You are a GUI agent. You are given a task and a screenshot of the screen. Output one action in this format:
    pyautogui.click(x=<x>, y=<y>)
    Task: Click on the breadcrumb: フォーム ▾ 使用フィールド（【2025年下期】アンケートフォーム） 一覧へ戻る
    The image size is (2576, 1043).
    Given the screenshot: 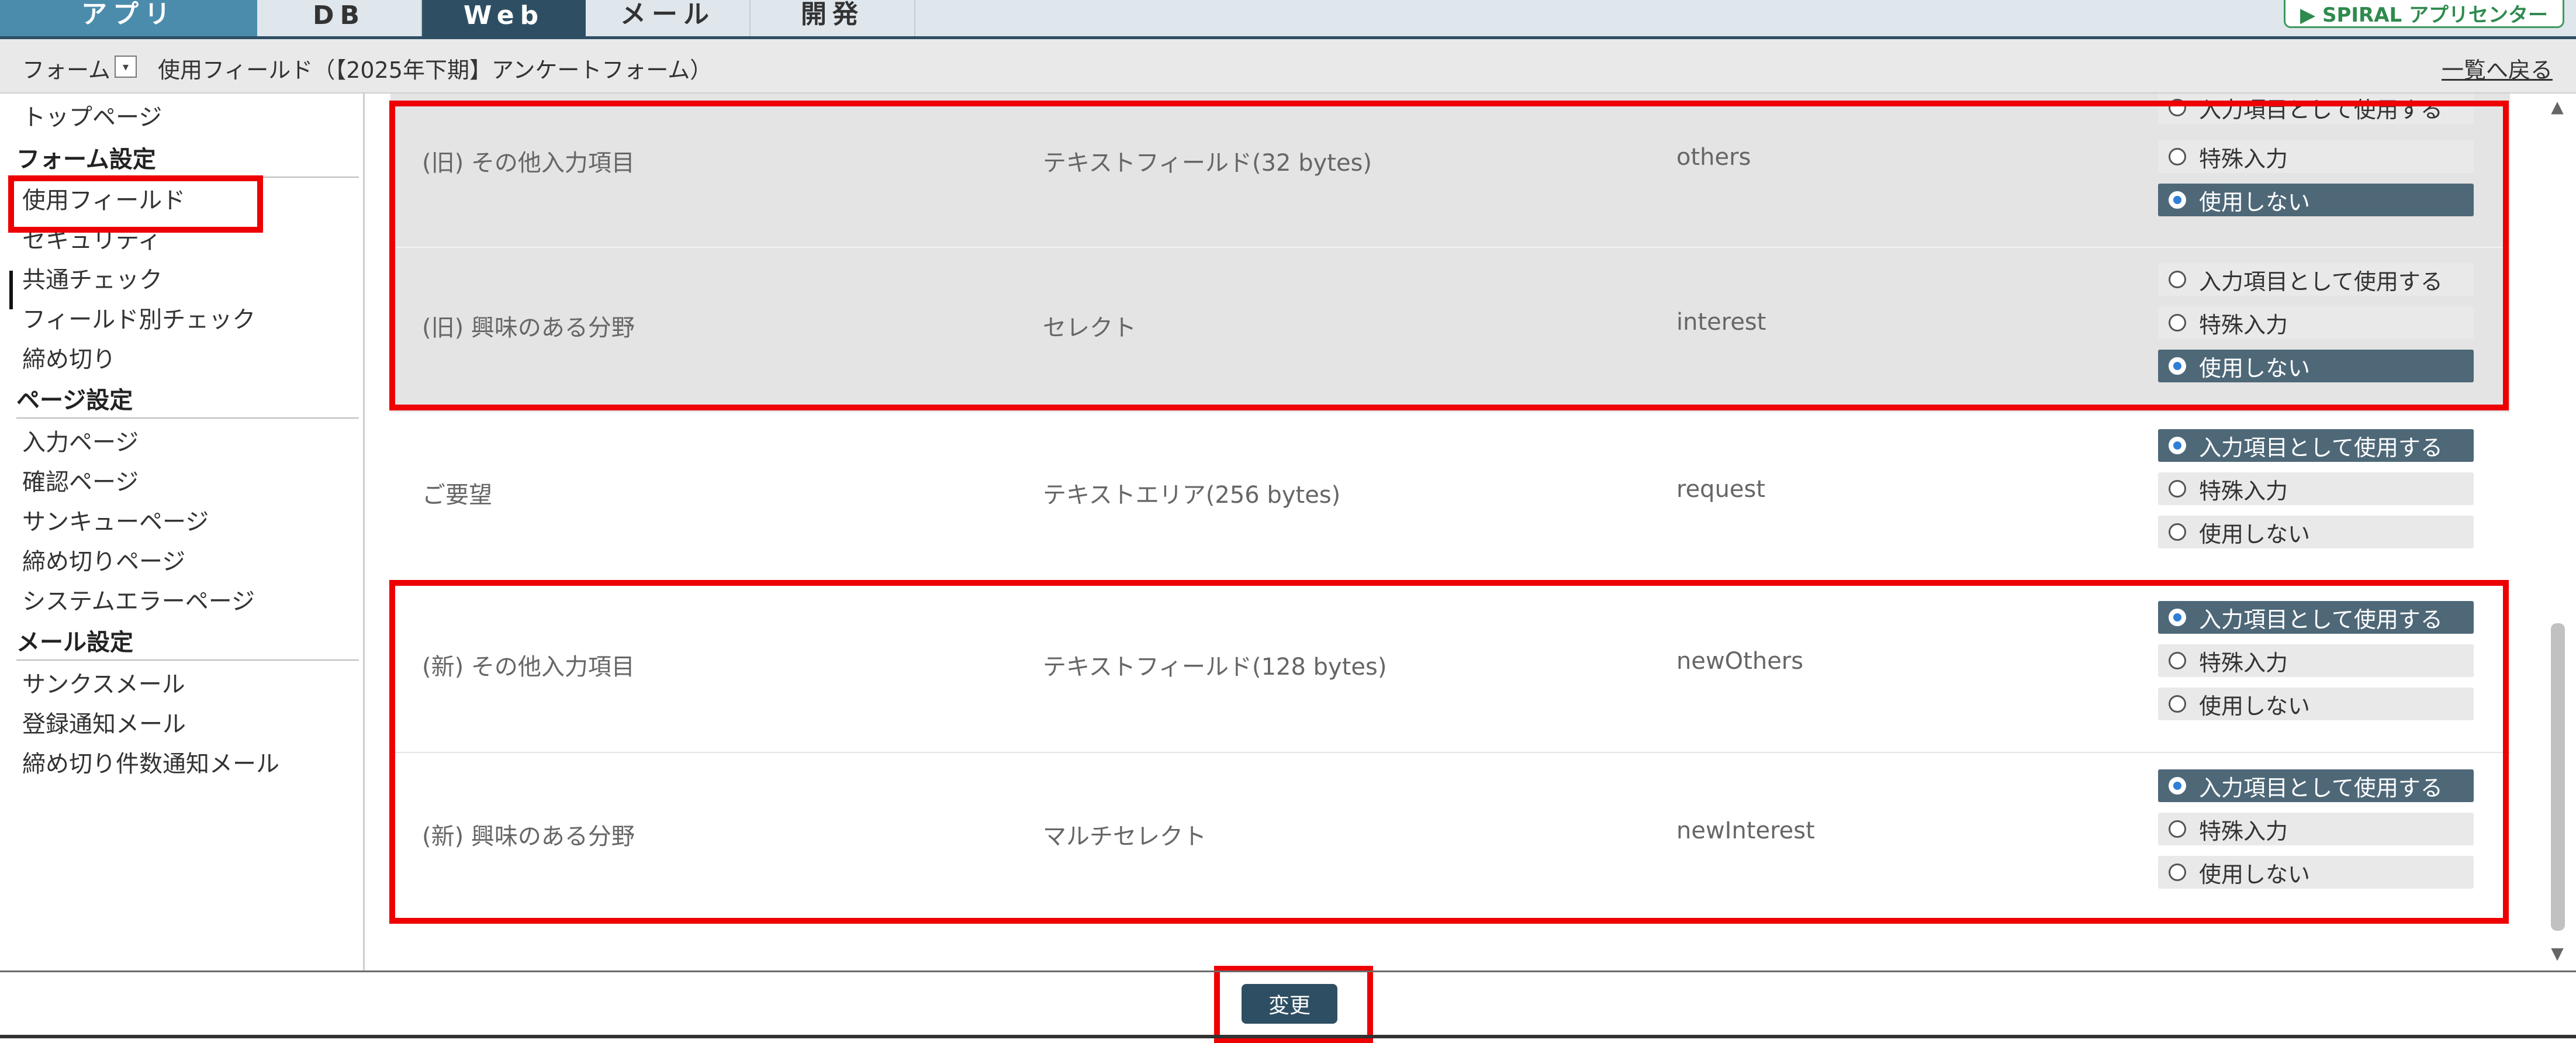 What is the action you would take?
    pyautogui.click(x=1288, y=66)
    